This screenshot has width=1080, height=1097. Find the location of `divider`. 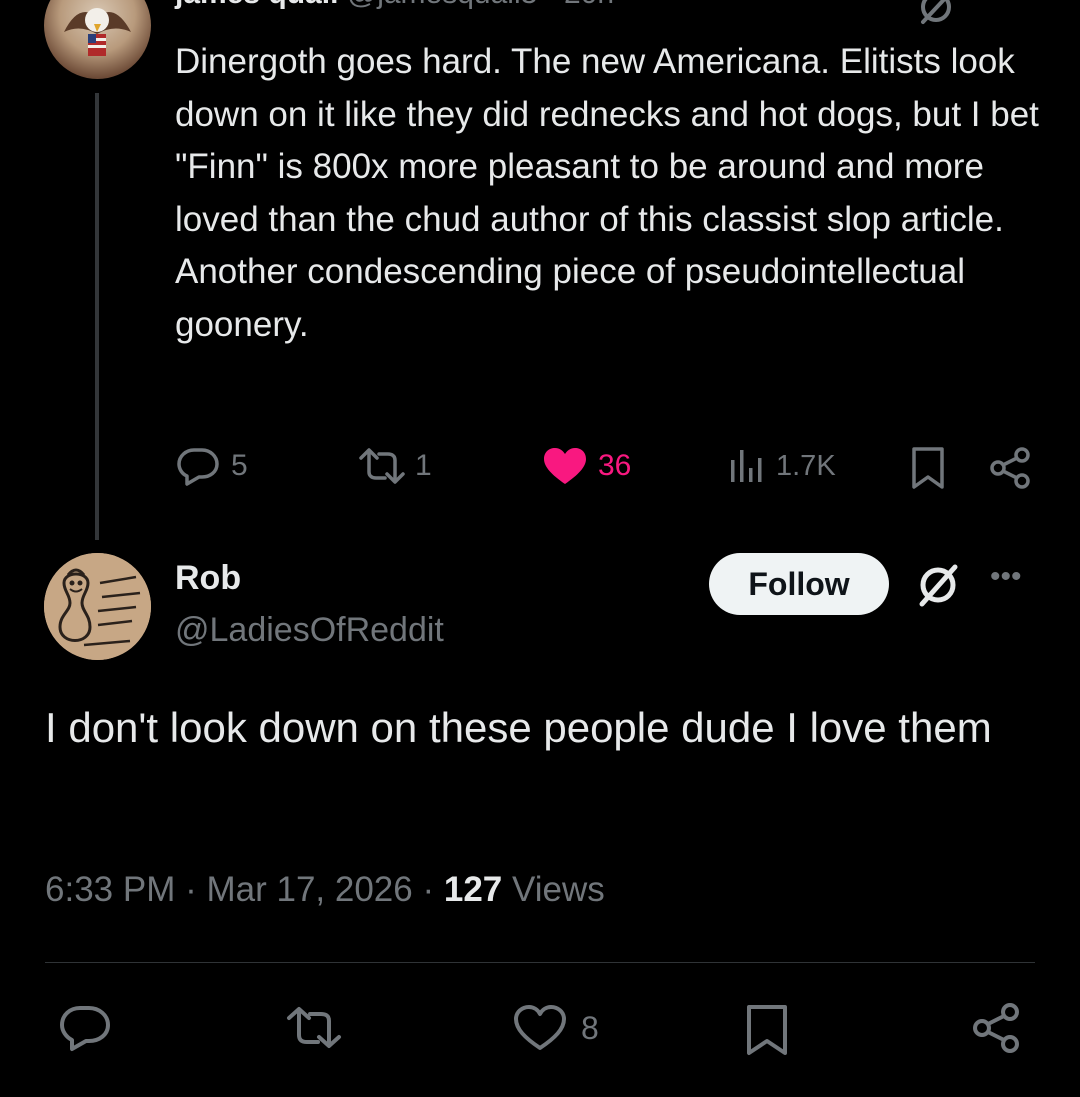

divider is located at coordinates (540, 962).